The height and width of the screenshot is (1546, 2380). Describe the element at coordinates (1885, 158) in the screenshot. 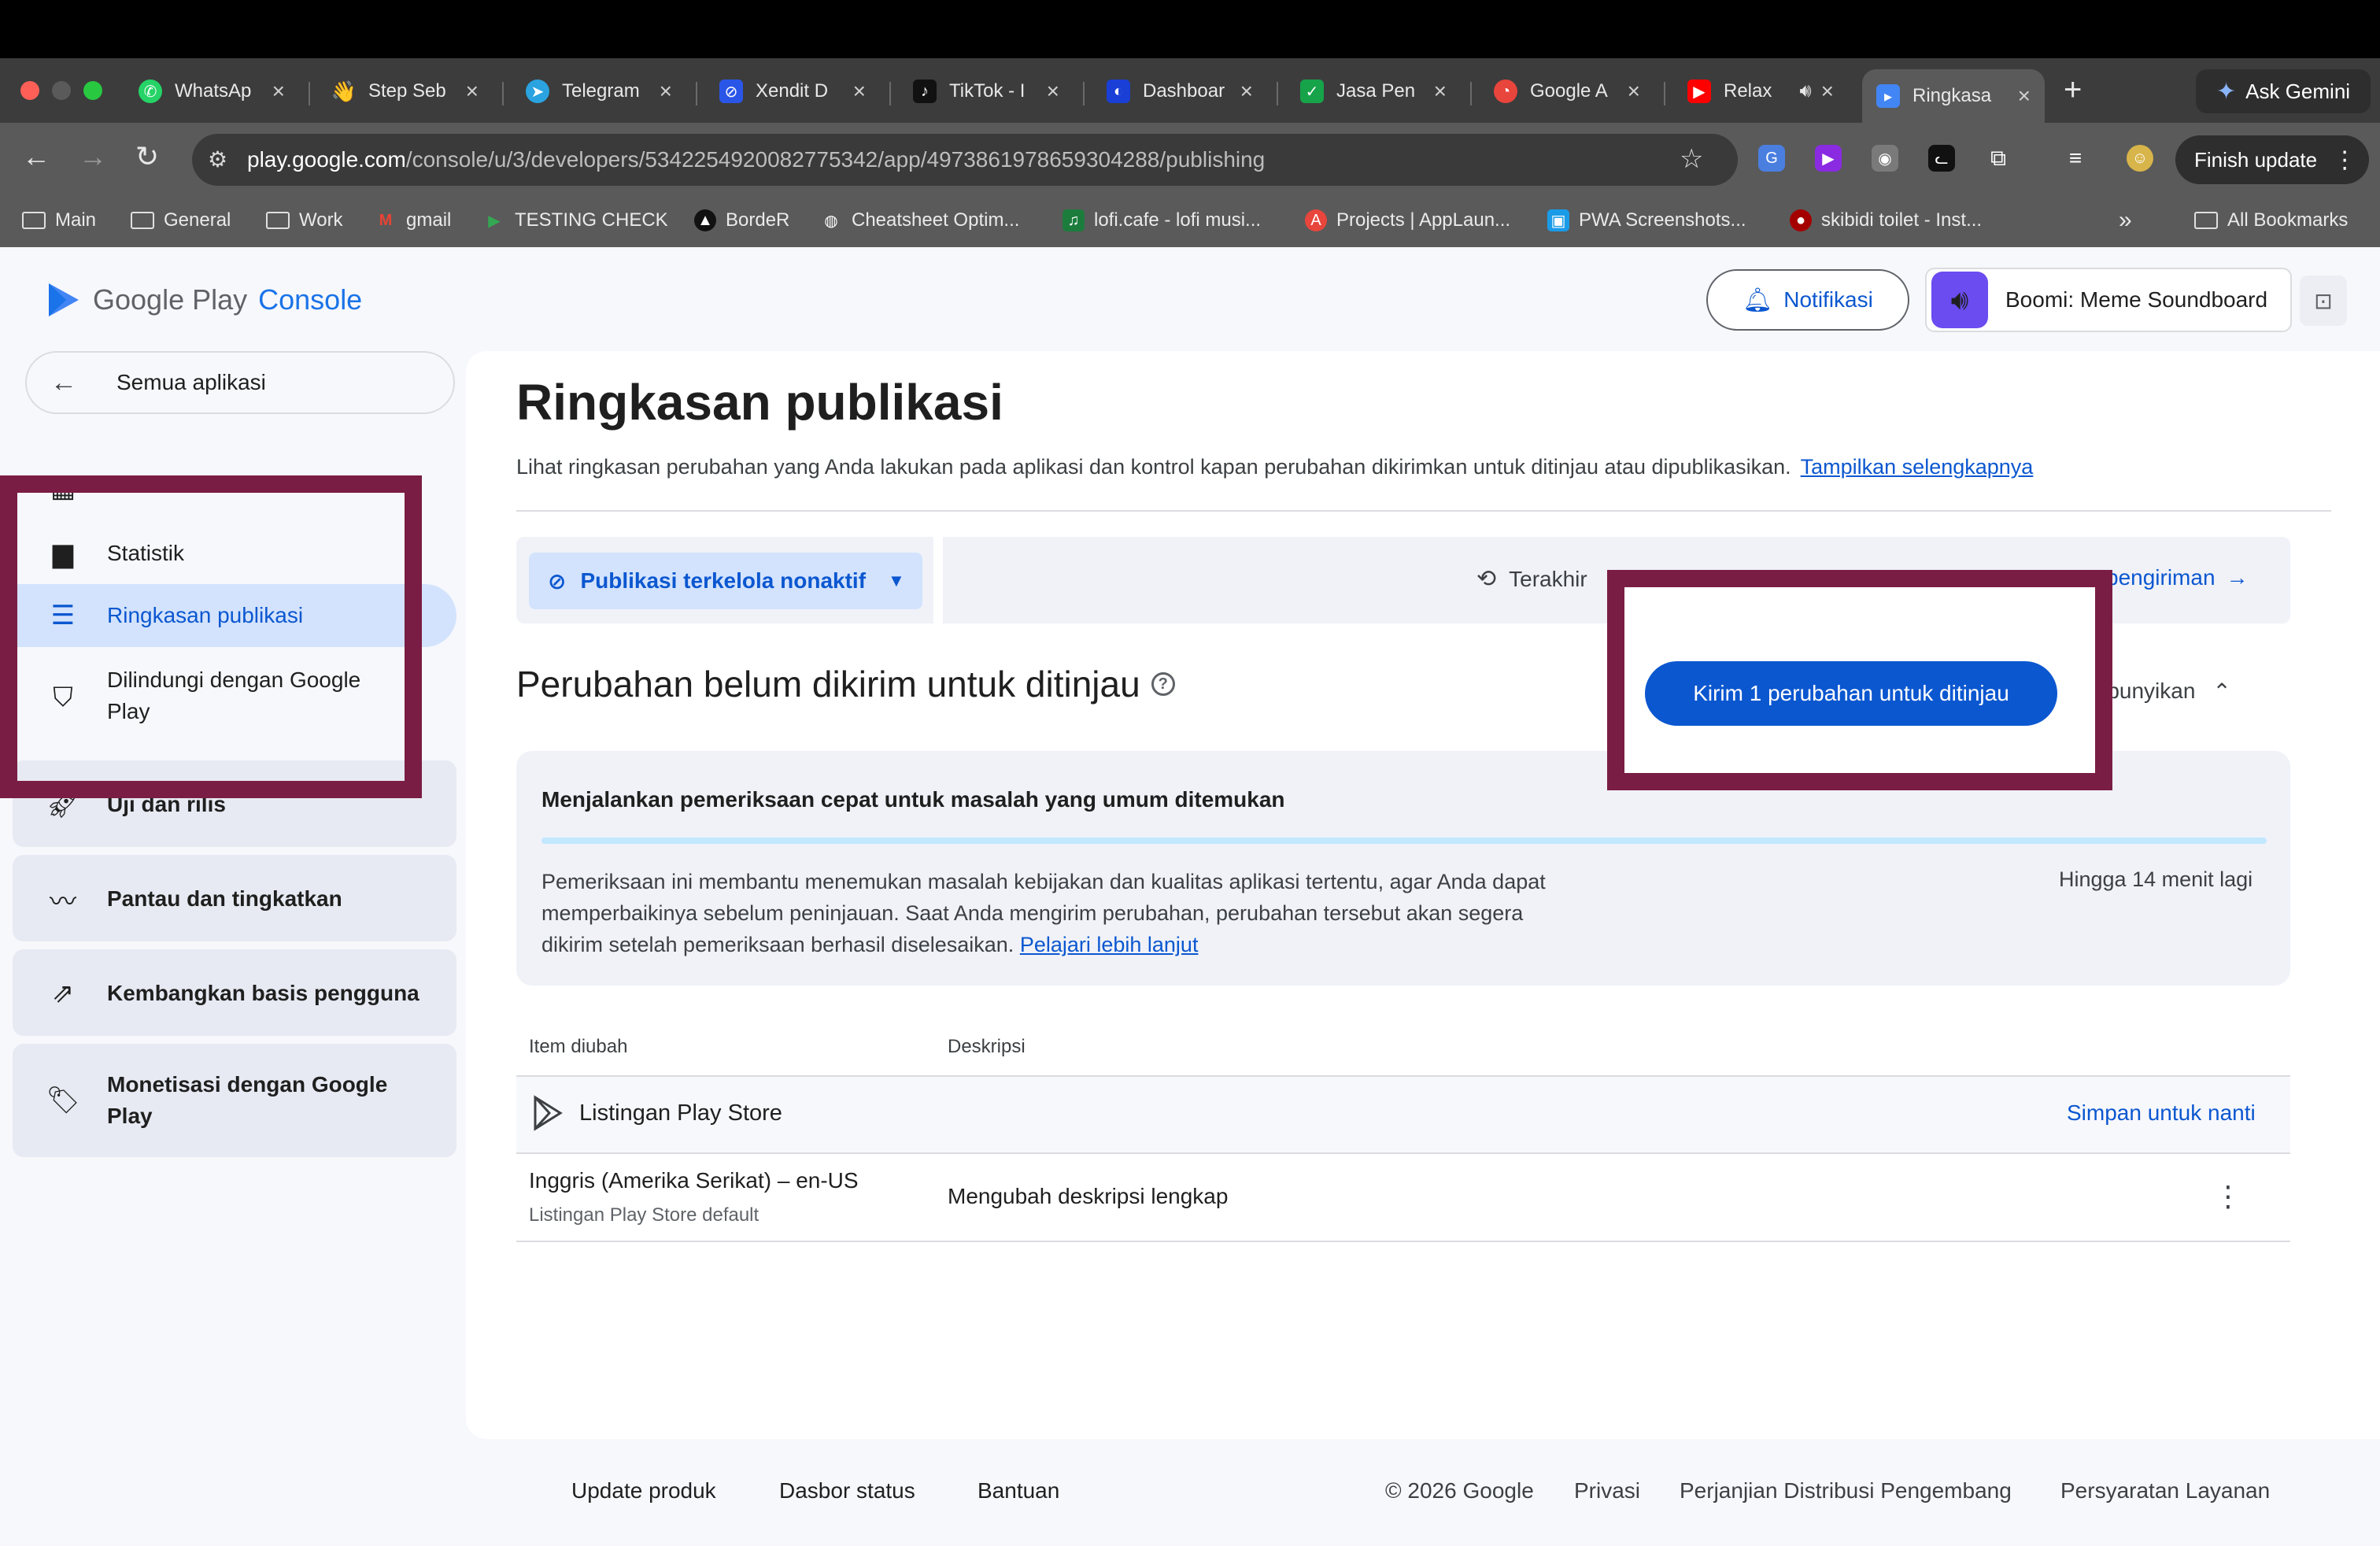

I see `camera-extension-icon: ◉` at that location.